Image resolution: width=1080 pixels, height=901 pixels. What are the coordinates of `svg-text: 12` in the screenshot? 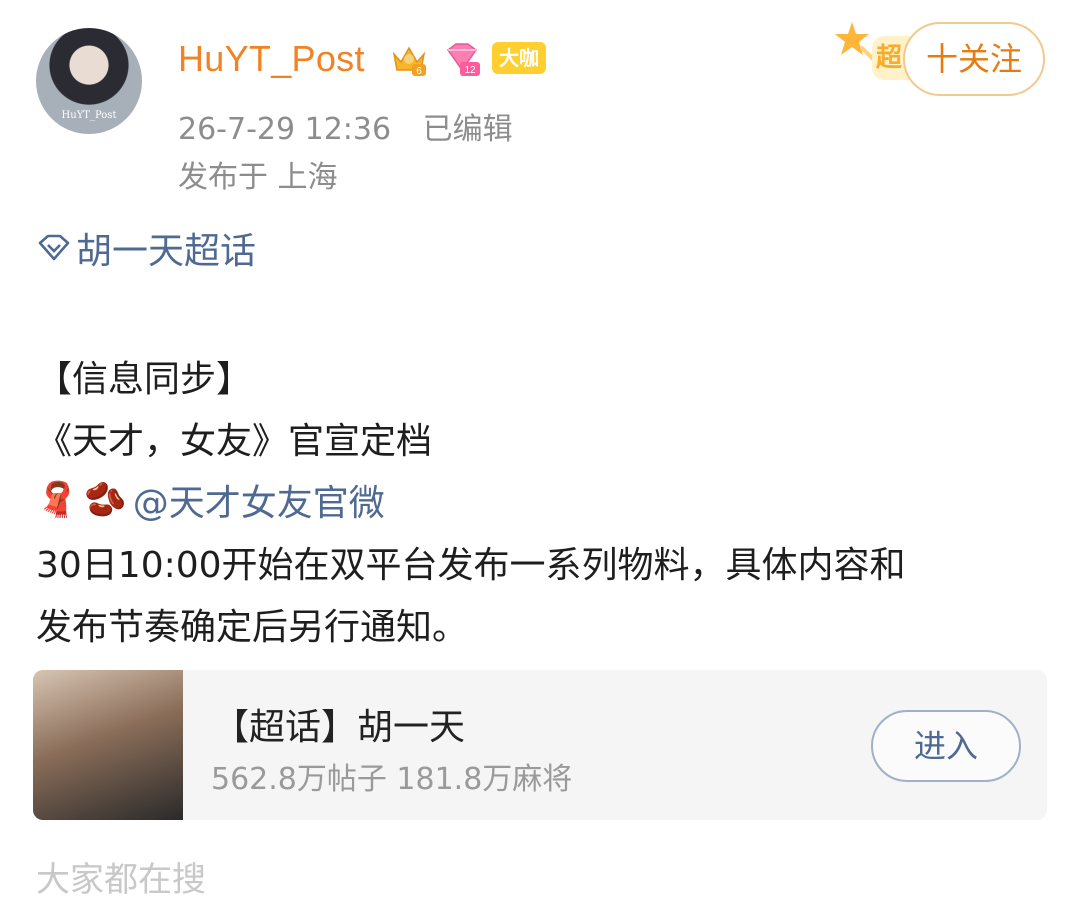 It's located at (470, 70).